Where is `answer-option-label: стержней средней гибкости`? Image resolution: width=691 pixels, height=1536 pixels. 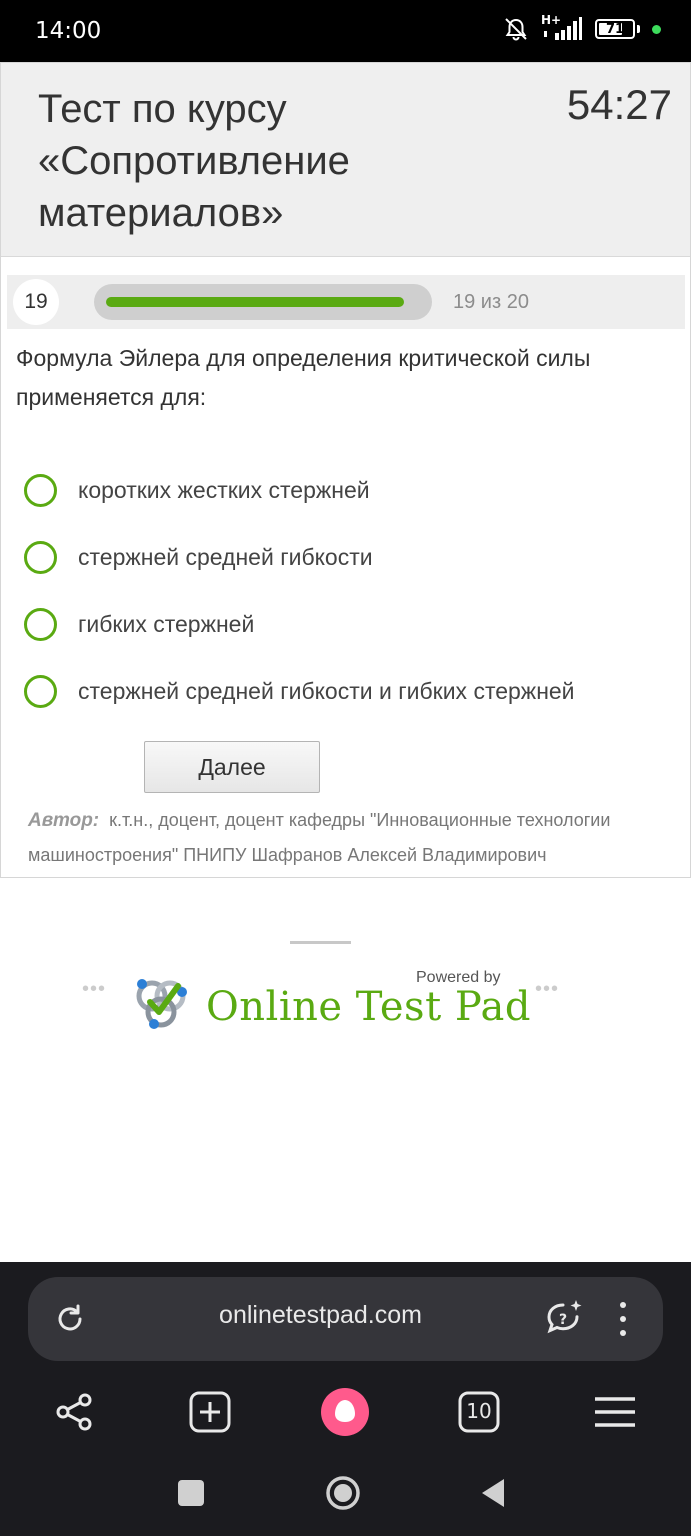
answer-option-label: стержней средней гибкости is located at coordinates (225, 557).